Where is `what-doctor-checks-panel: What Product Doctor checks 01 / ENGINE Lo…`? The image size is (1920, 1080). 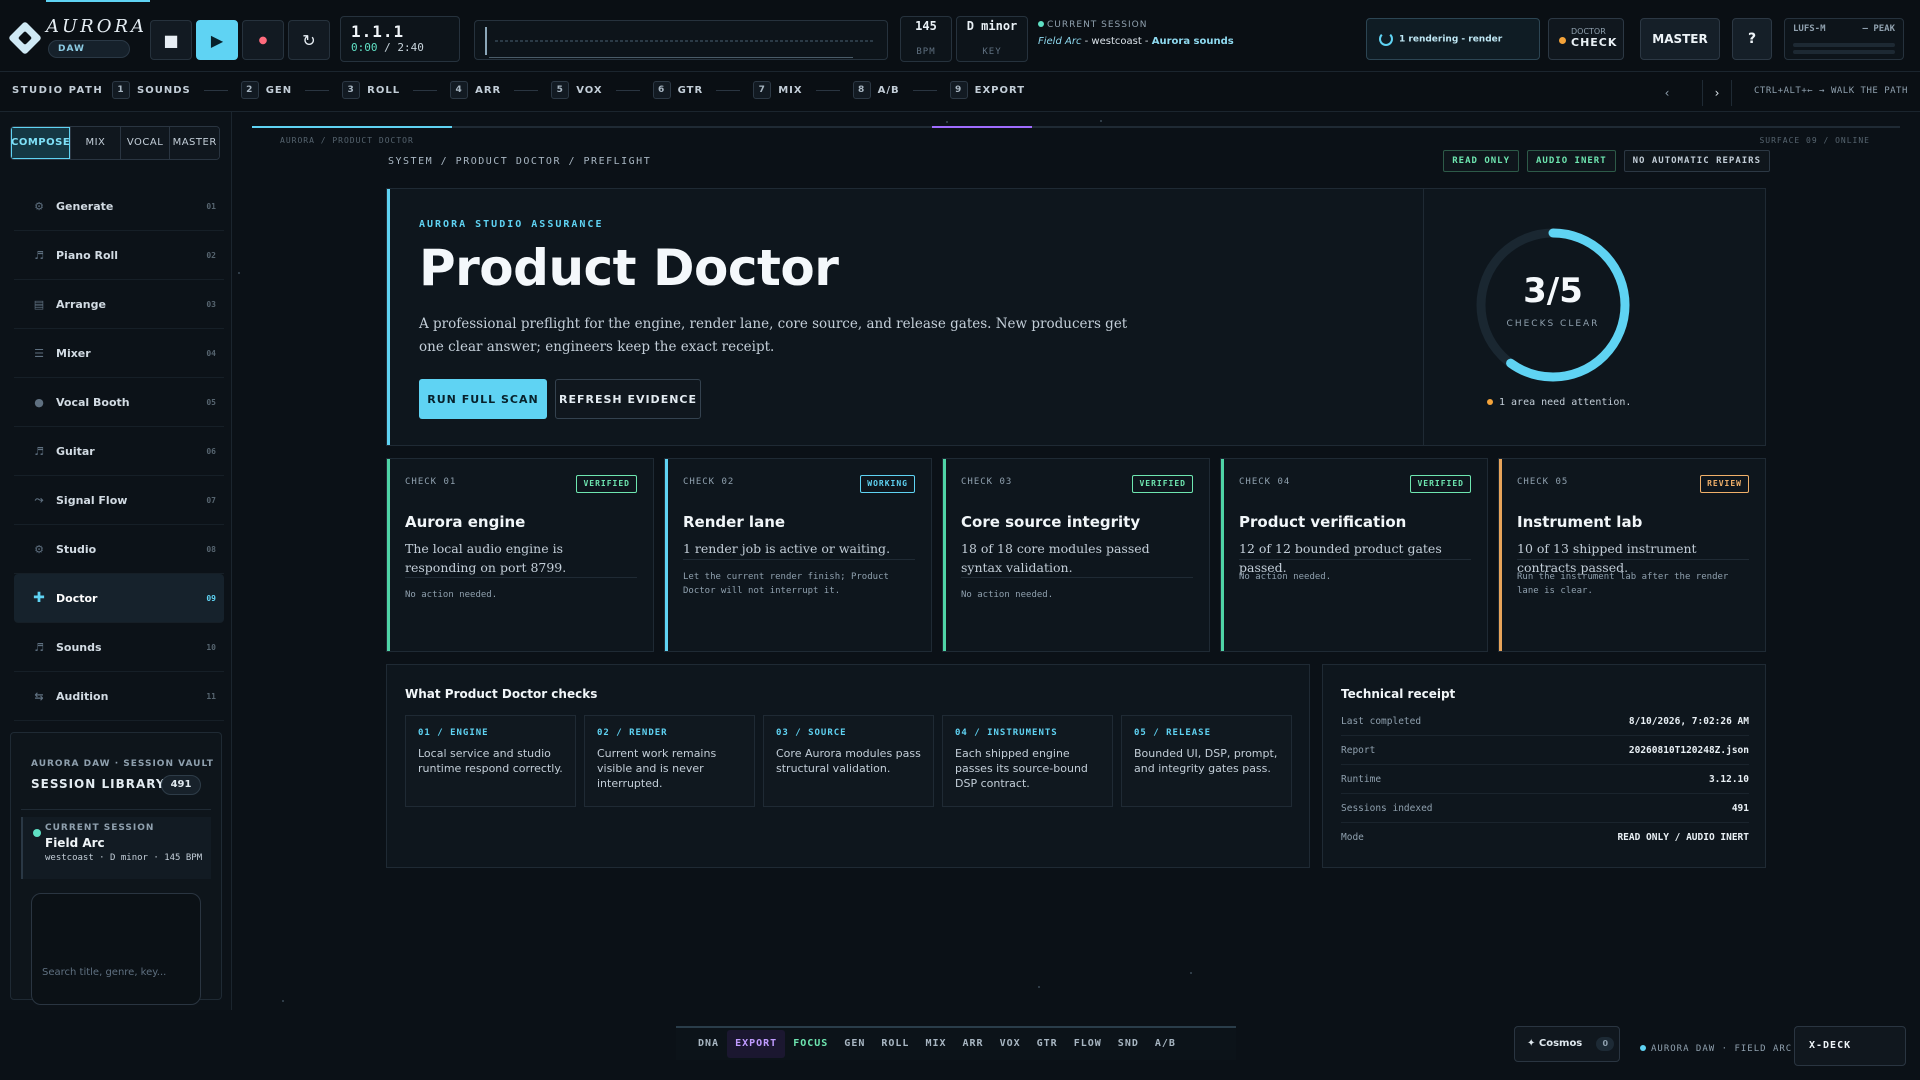 what-doctor-checks-panel: What Product Doctor checks 01 / ENGINE Lo… is located at coordinates (848, 766).